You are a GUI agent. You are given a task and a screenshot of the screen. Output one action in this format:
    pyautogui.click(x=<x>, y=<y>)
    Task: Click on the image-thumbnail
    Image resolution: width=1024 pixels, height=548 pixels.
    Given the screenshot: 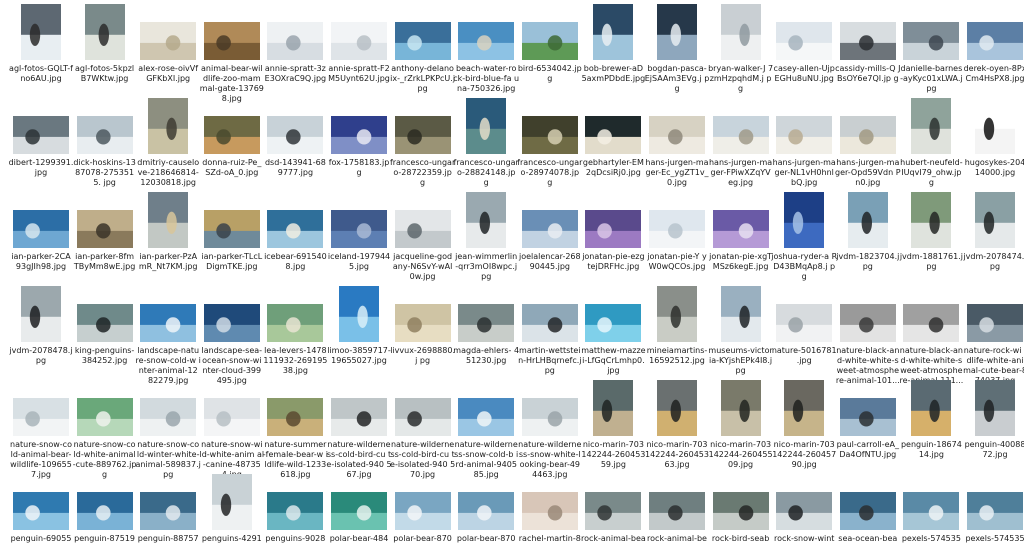 What is the action you would take?
    pyautogui.click(x=995, y=408)
    